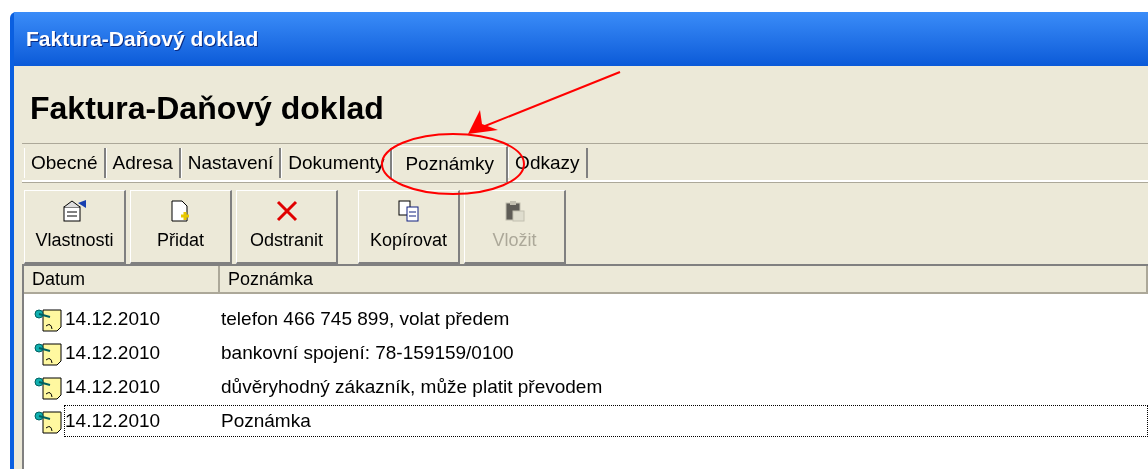  What do you see at coordinates (606, 421) in the screenshot?
I see `focused-row: 14.12.2010 Poznámka` at bounding box center [606, 421].